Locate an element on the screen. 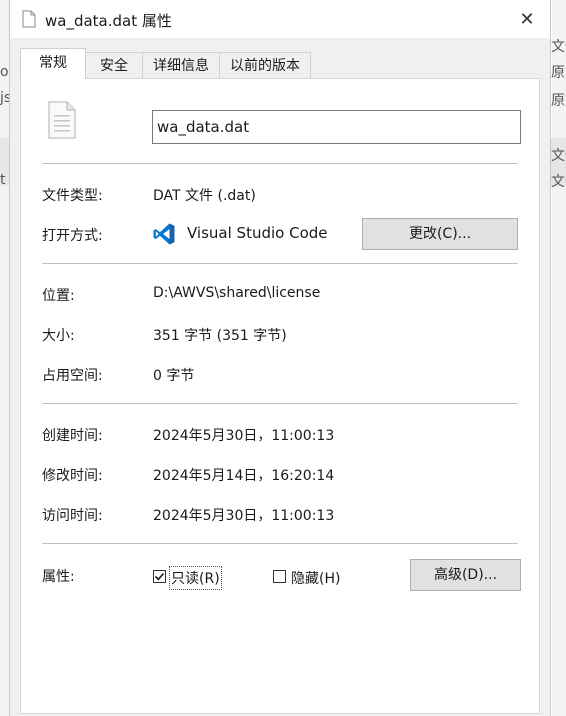  disk-size-label: 占用空间: is located at coordinates (72, 376).